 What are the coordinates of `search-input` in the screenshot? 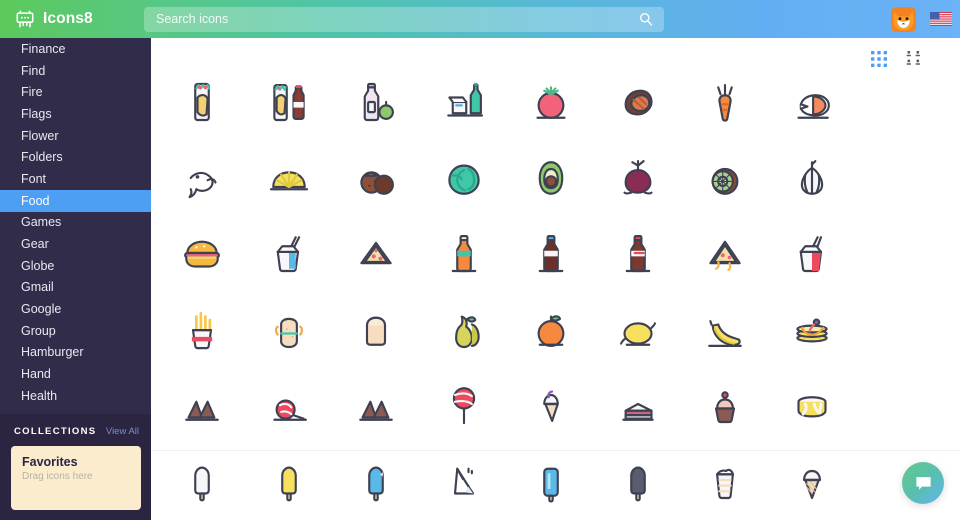 It's located at (386, 19).